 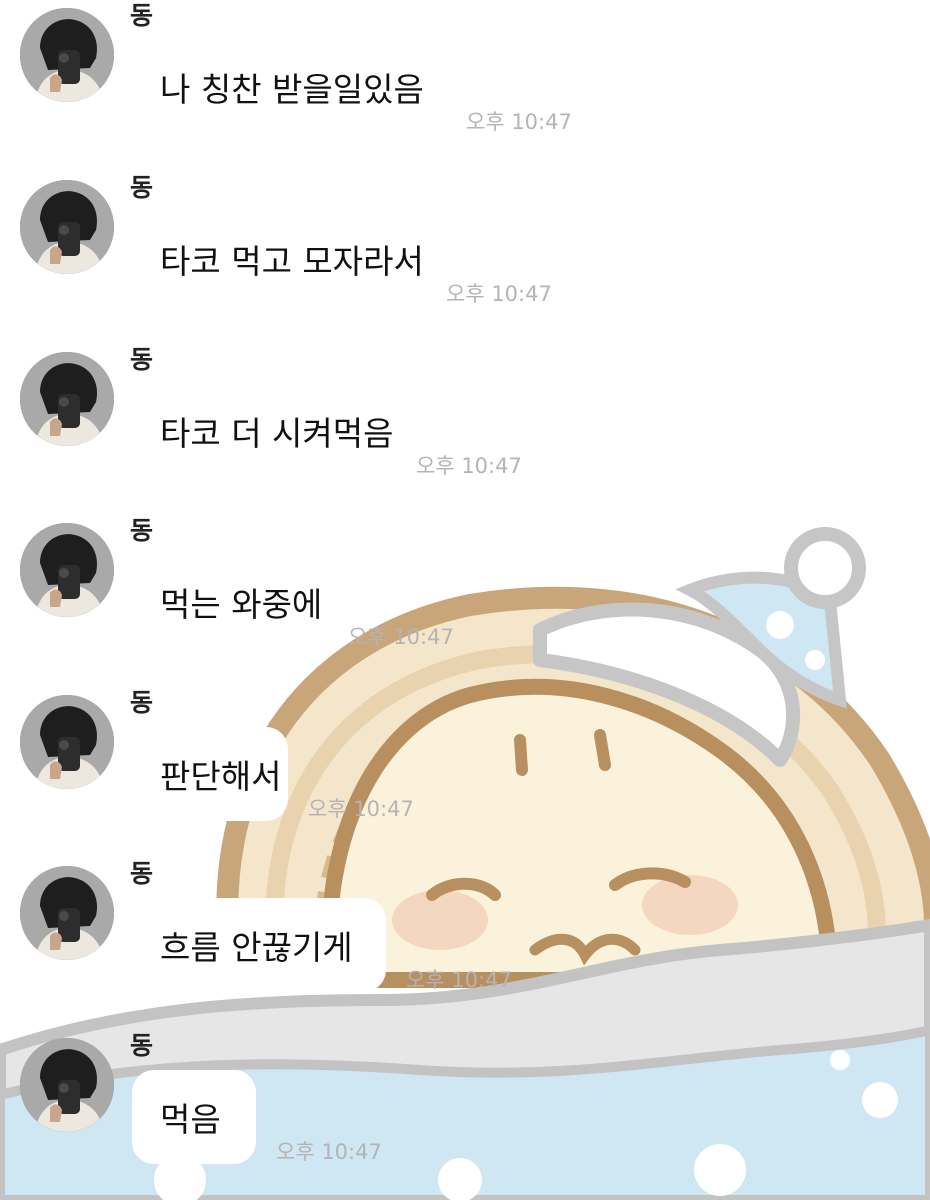 What do you see at coordinates (259, 945) in the screenshot?
I see `message-bubble: 흐름 안끊기게` at bounding box center [259, 945].